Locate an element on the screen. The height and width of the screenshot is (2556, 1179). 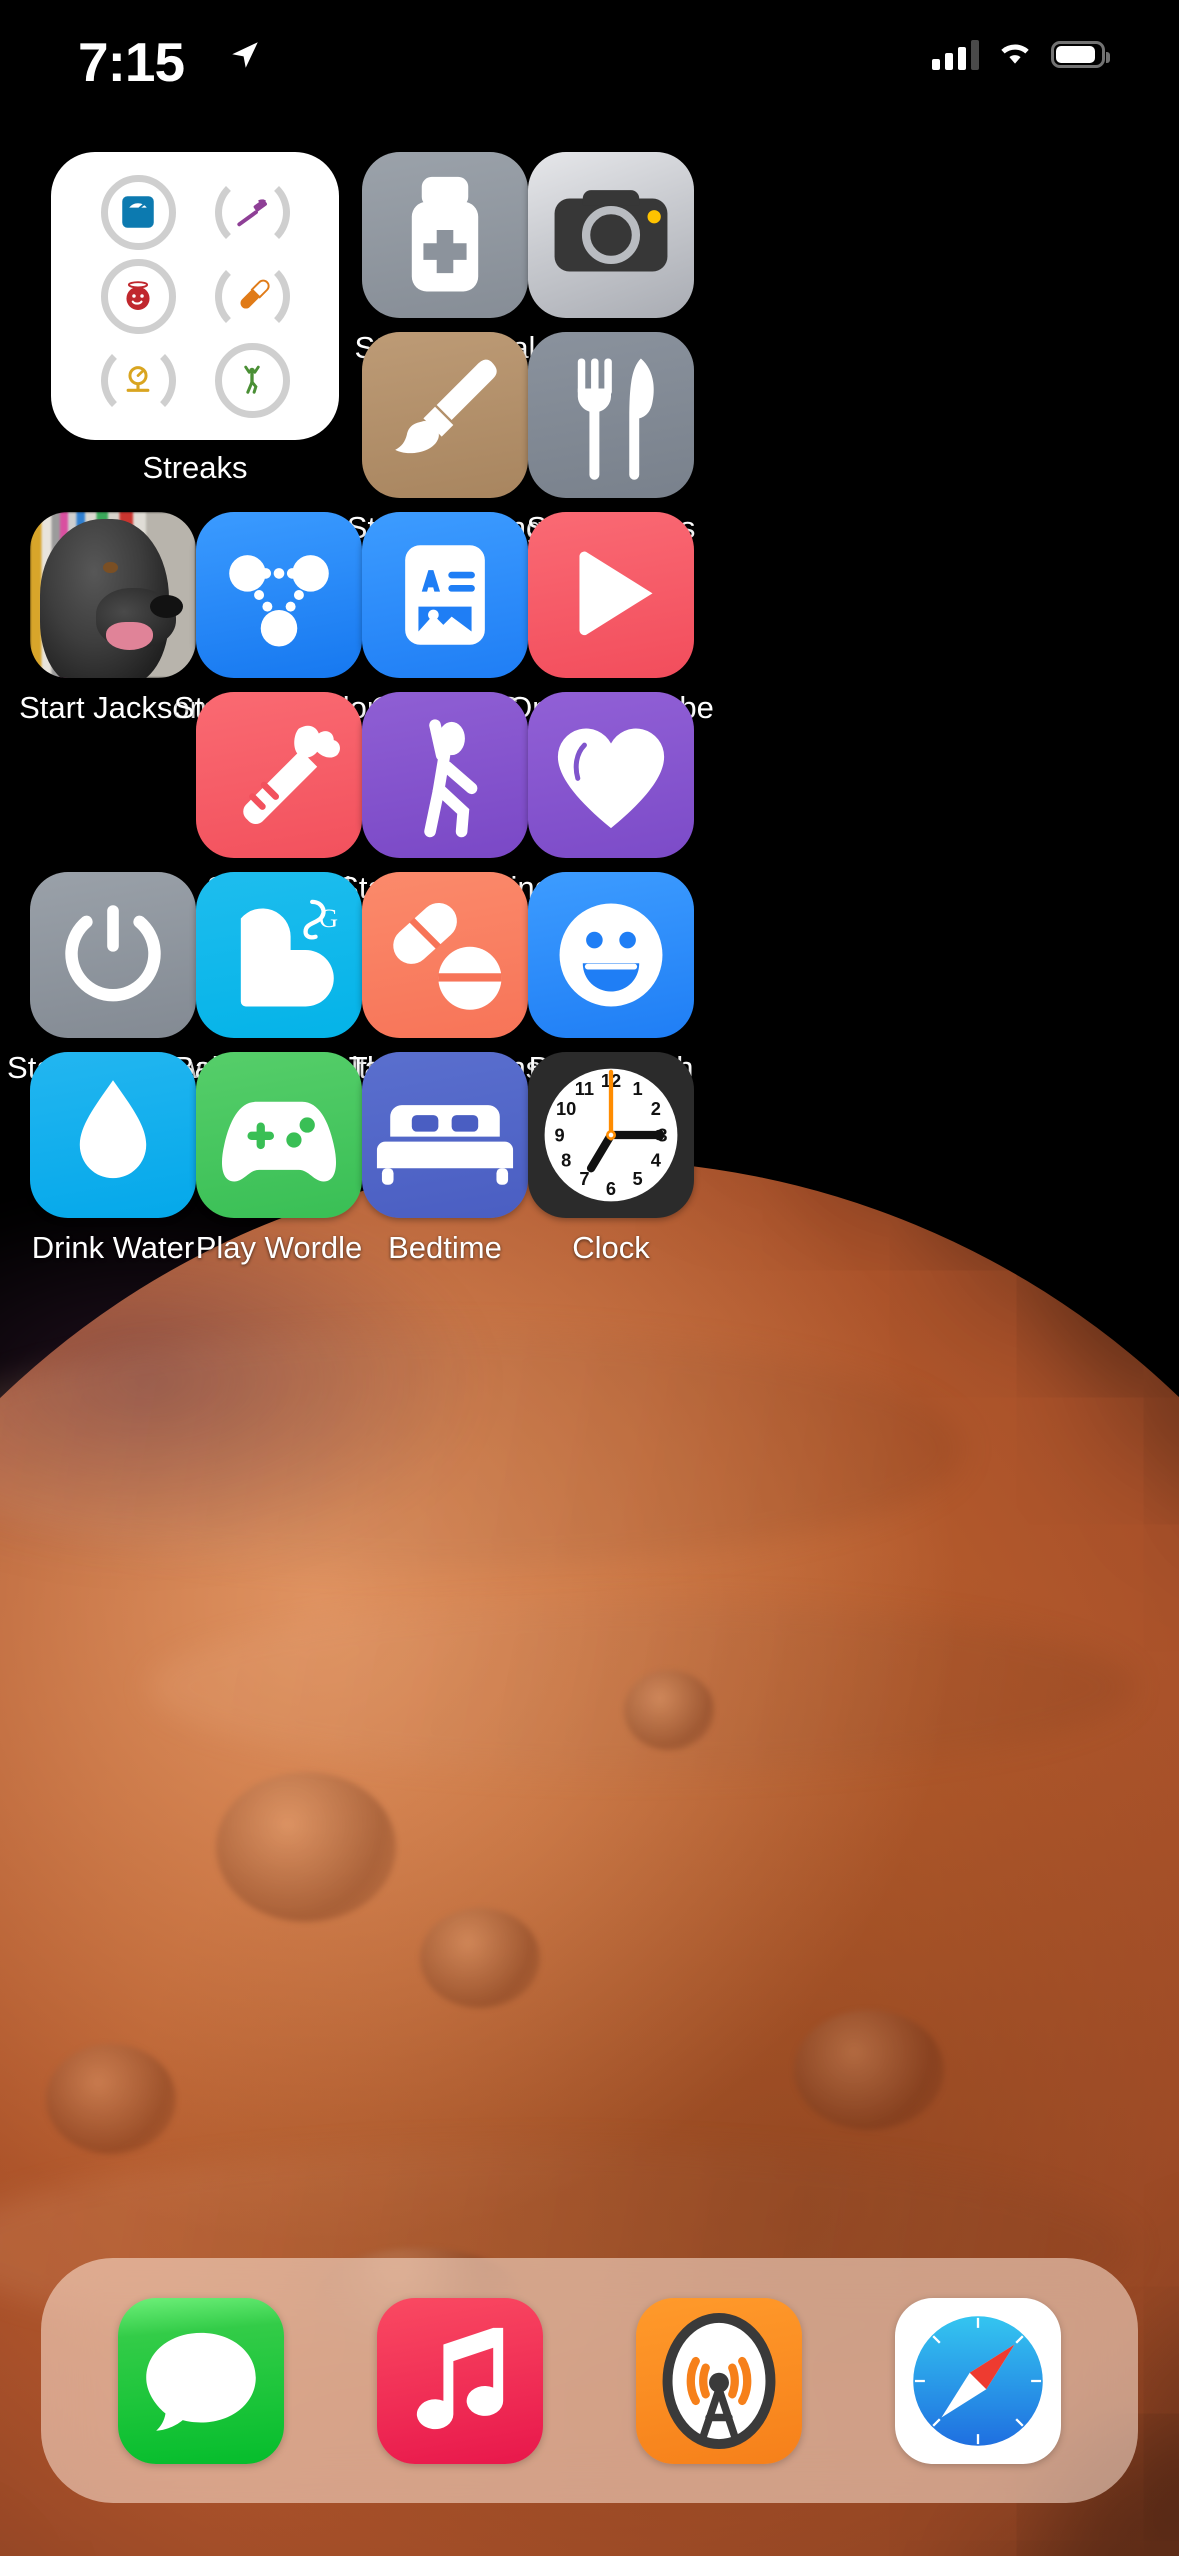
power-icon is located at coordinates (113, 955).